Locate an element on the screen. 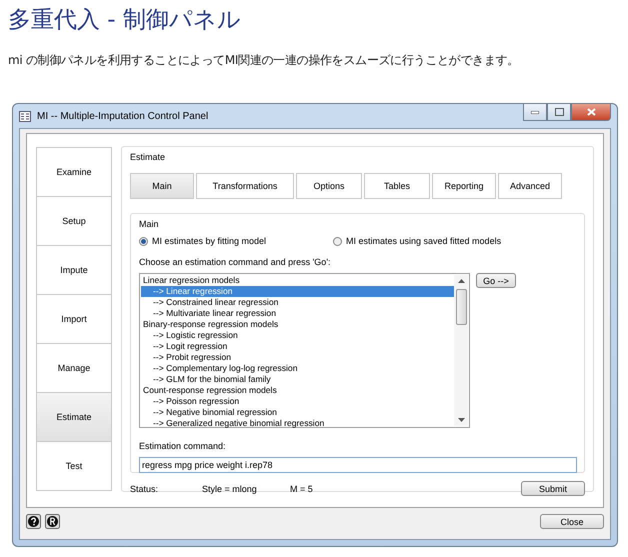 This screenshot has height=557, width=628. maximize-icon is located at coordinates (559, 112).